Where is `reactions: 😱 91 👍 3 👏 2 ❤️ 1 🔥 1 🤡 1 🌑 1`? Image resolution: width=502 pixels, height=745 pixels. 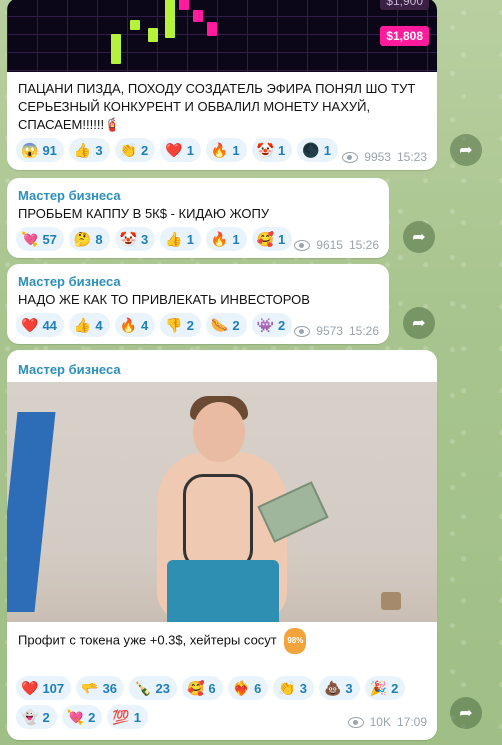 reactions: 😱 91 👍 3 👏 2 ❤️ 1 🔥 1 🤡 1 🌑 1 is located at coordinates (177, 150).